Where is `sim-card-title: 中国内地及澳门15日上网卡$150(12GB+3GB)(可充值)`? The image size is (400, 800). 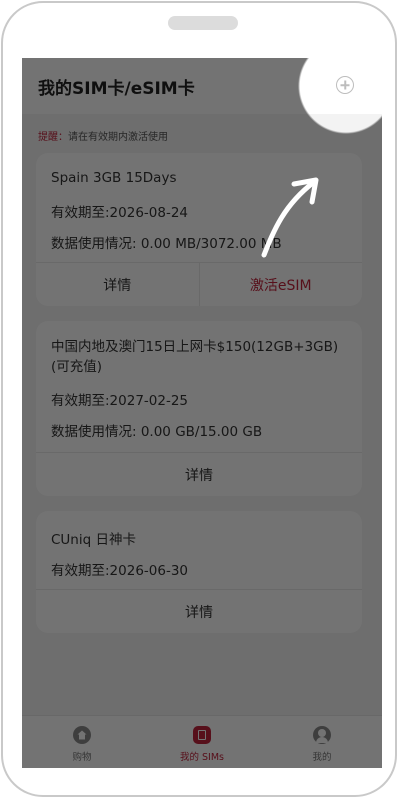
sim-card-title: 中国内地及澳门15日上网卡$150(12GB+3GB)(可充值) is located at coordinates (195, 357).